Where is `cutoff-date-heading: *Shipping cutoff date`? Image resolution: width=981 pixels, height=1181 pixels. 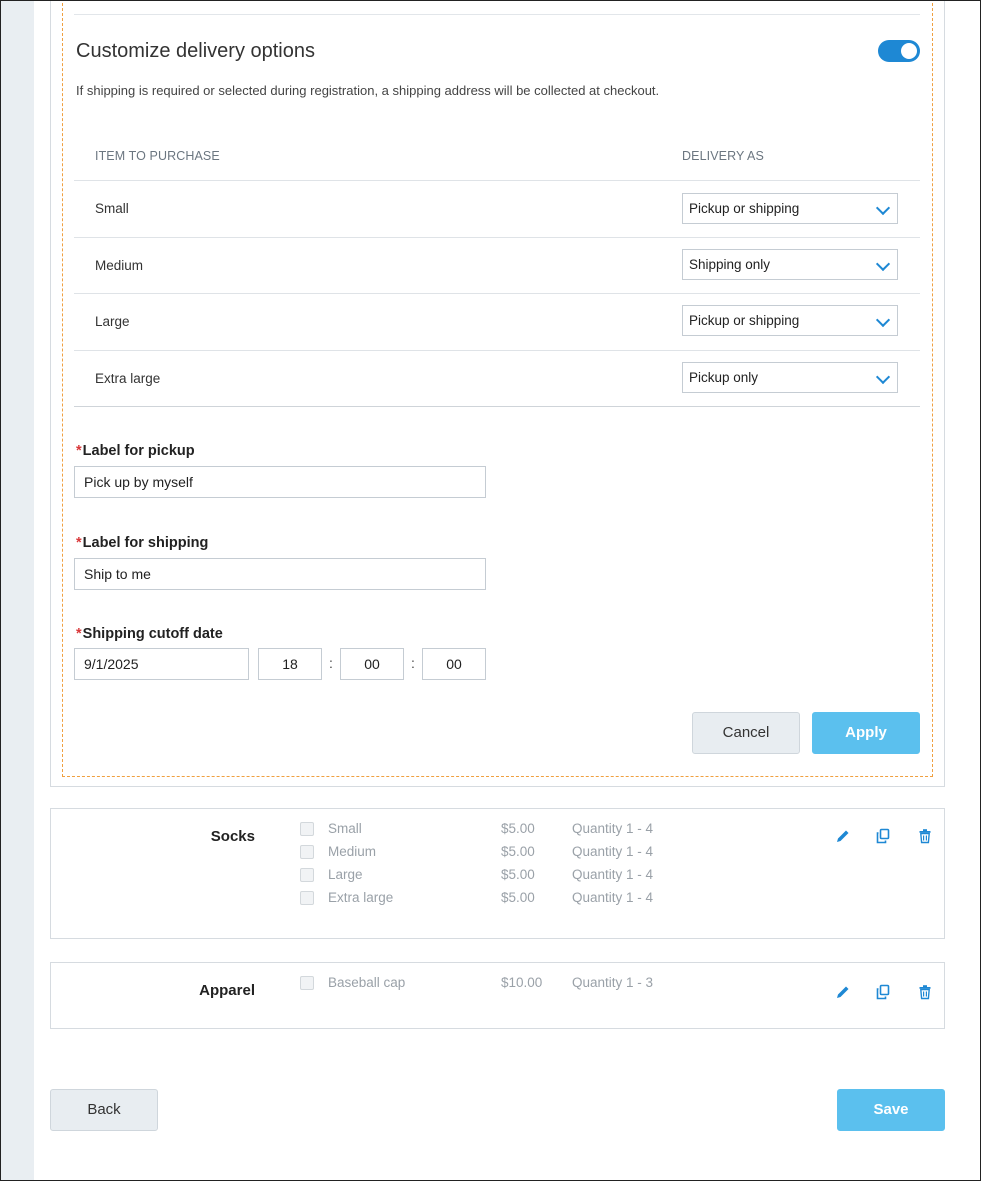
cutoff-date-heading: *Shipping cutoff date is located at coordinates (149, 634).